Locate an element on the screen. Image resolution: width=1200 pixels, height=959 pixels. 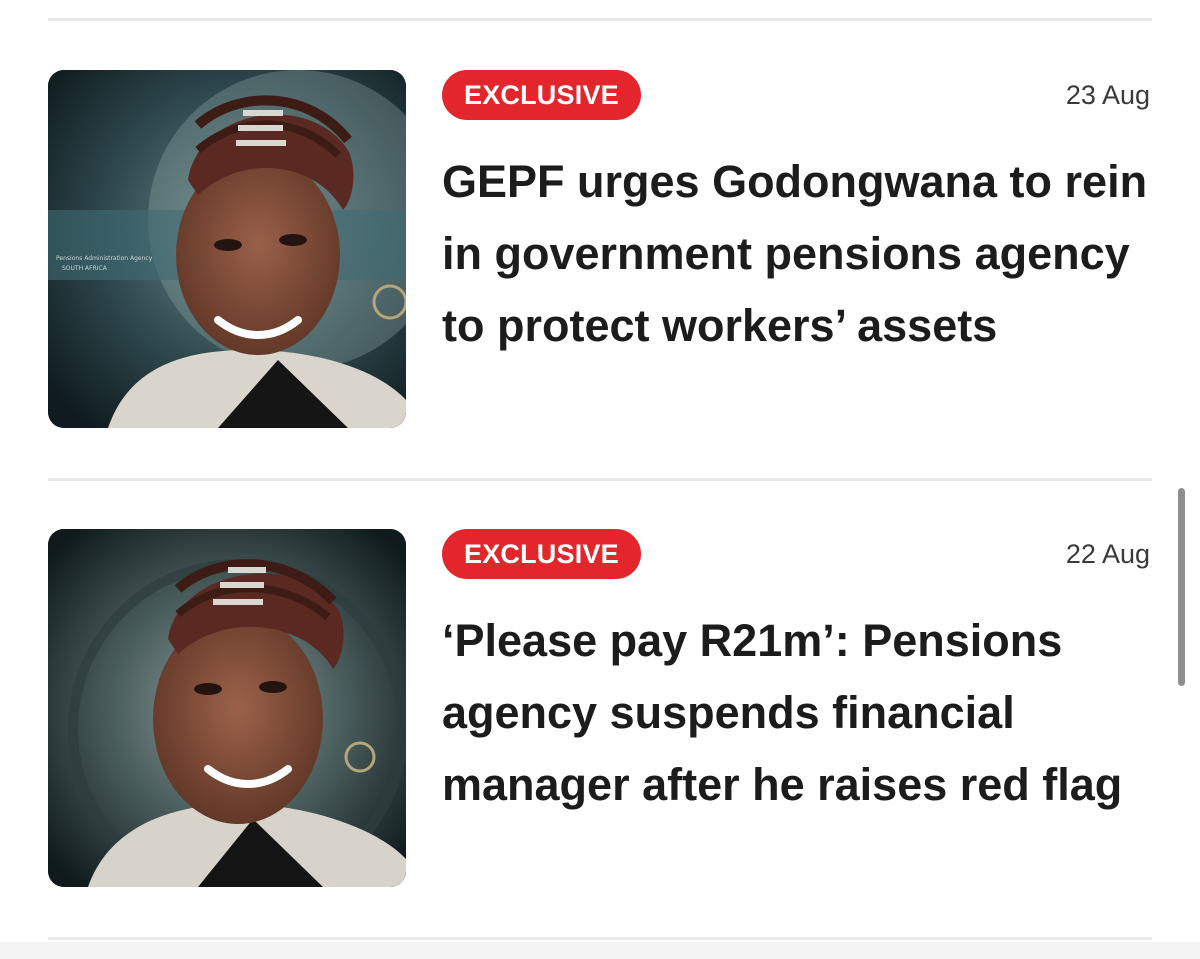
article-date: 22 Aug is located at coordinates (1107, 554).